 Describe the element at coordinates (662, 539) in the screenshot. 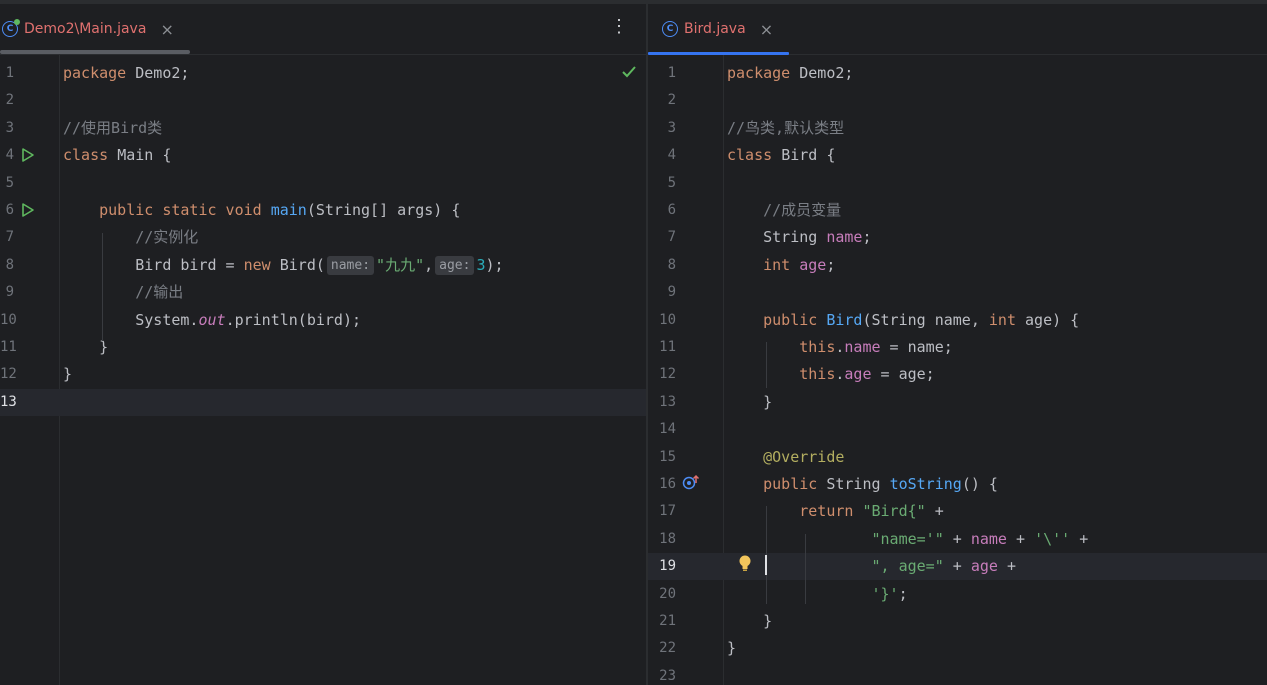

I see `line-number: 18` at that location.